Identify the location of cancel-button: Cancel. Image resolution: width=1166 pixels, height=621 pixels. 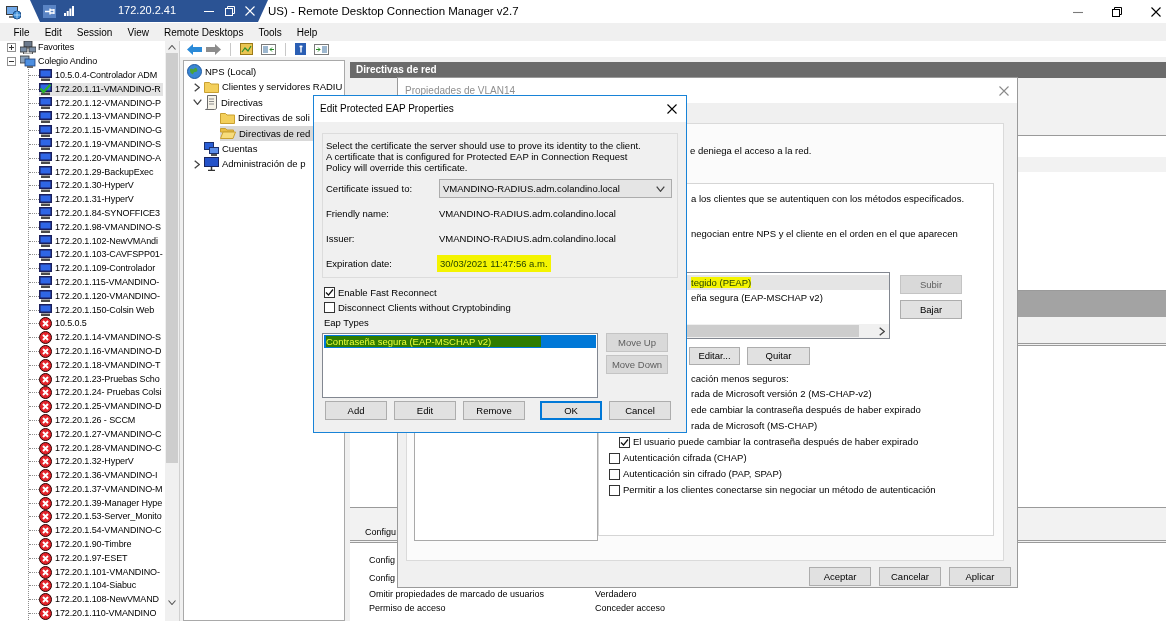
(640, 410).